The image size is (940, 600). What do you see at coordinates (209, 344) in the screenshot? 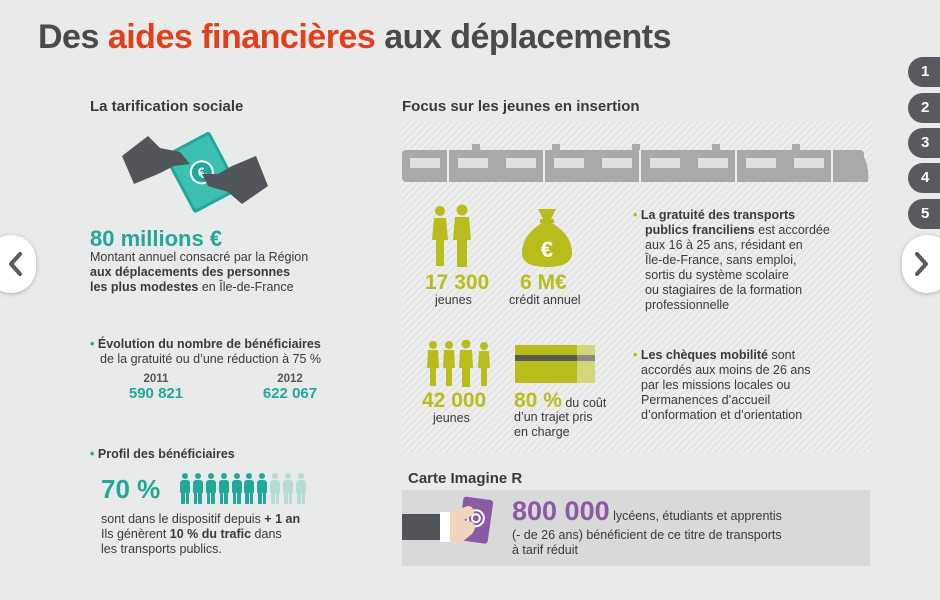
I see `evolution-title: Évolution du nombre de bénéficiaires` at bounding box center [209, 344].